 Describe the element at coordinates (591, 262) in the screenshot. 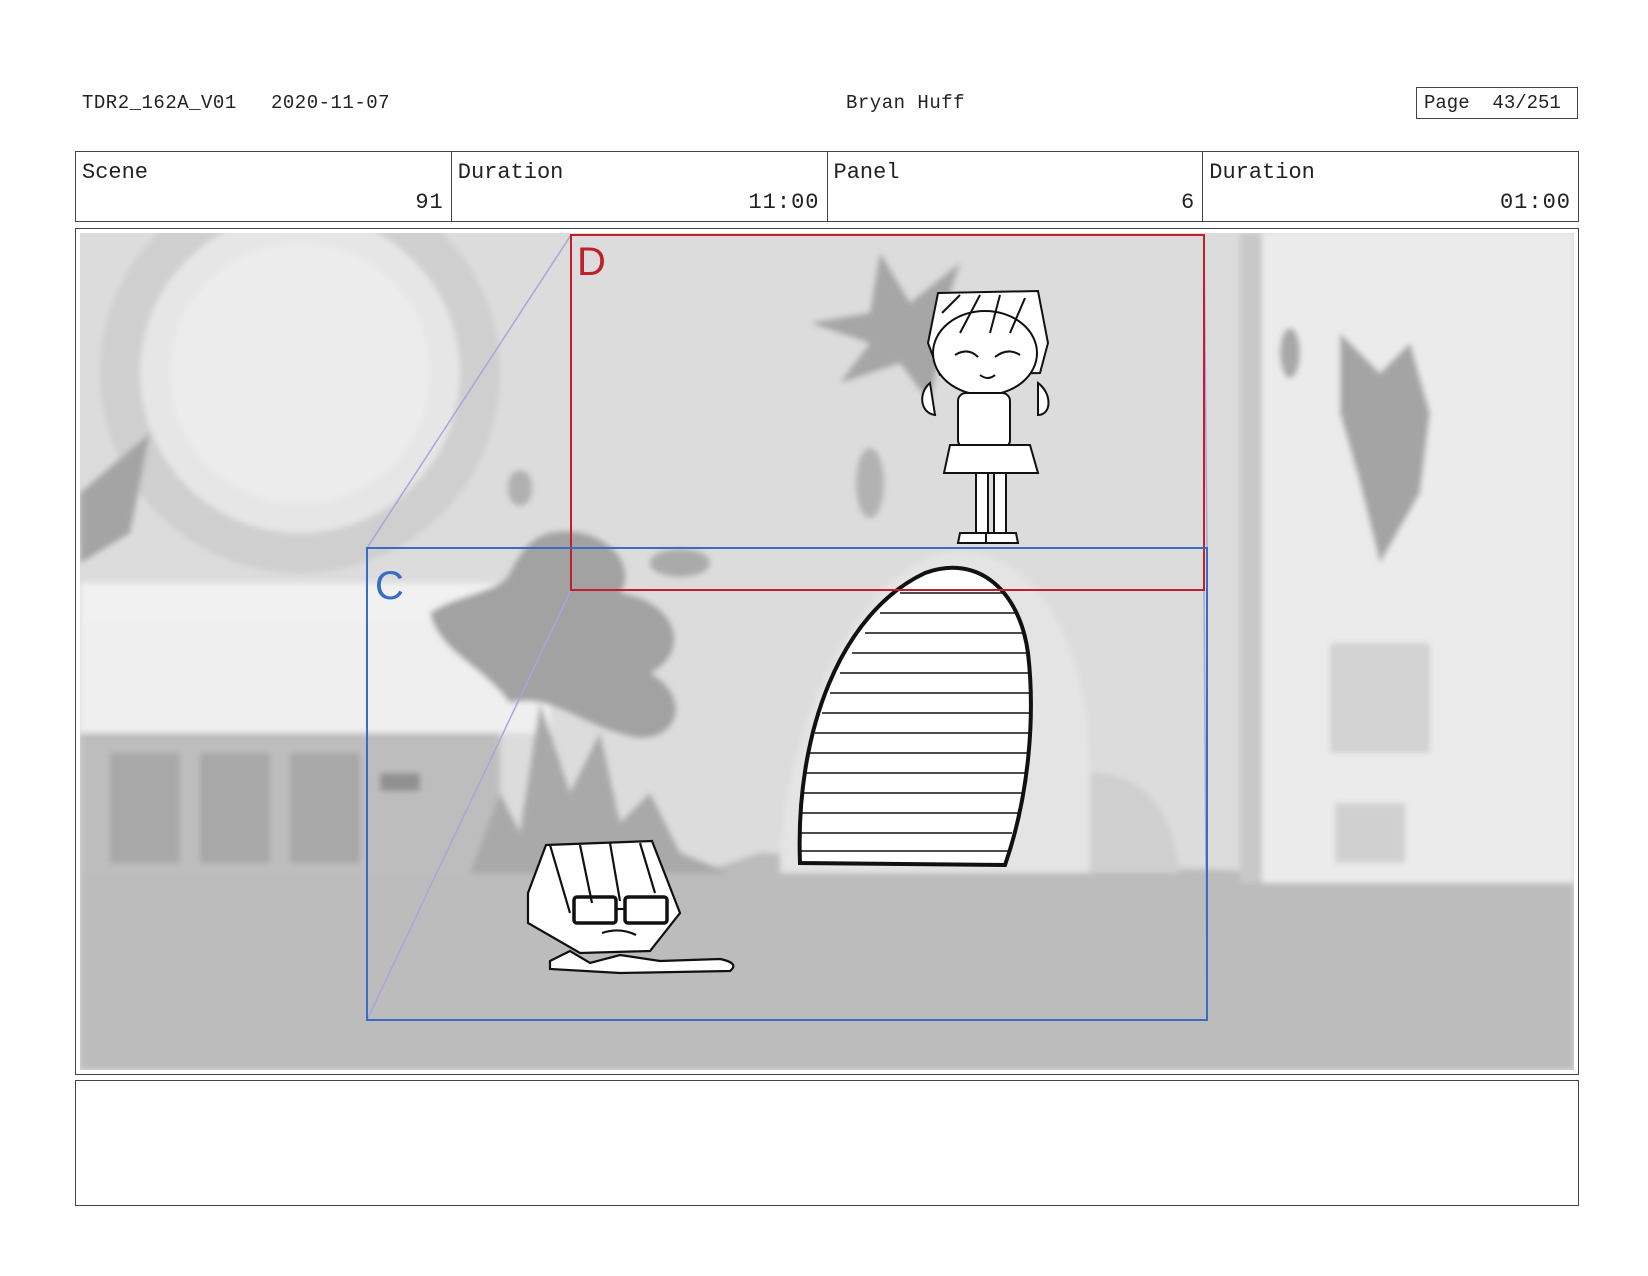

I see `frame-d-label: D` at that location.